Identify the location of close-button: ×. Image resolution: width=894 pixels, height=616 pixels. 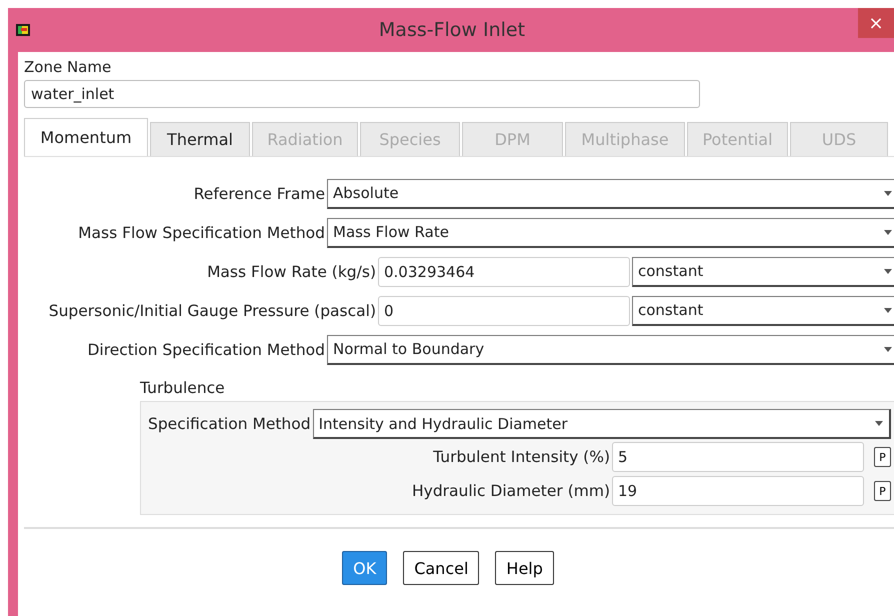
(876, 23).